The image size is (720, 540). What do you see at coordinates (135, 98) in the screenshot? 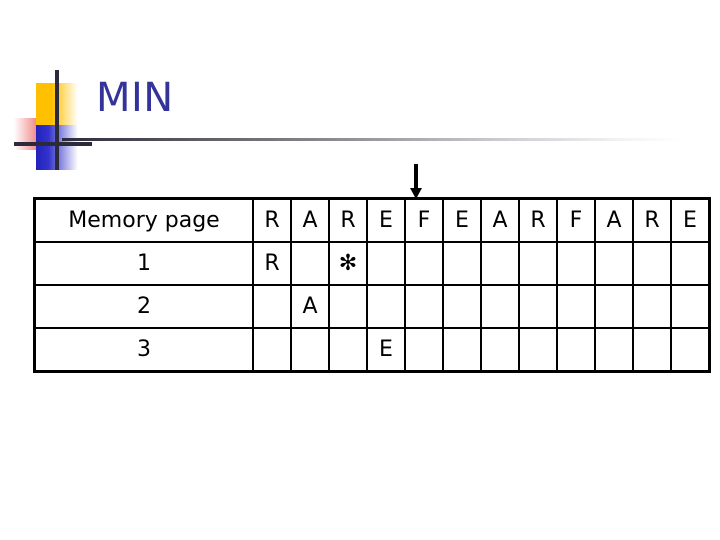
I see `page-title: MIN` at bounding box center [135, 98].